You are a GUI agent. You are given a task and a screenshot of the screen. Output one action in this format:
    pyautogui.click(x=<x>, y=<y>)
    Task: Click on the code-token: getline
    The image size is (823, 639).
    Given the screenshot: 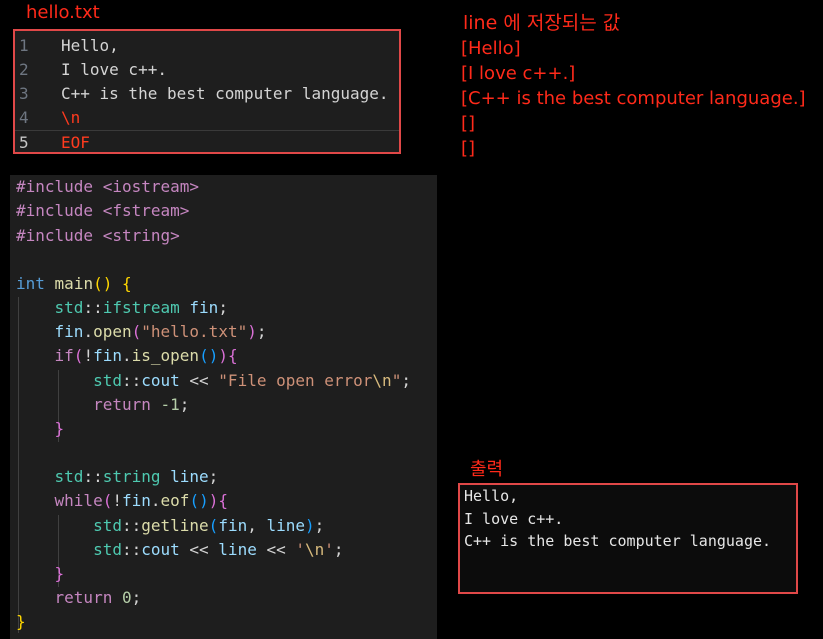 What is the action you would take?
    pyautogui.click(x=175, y=525)
    